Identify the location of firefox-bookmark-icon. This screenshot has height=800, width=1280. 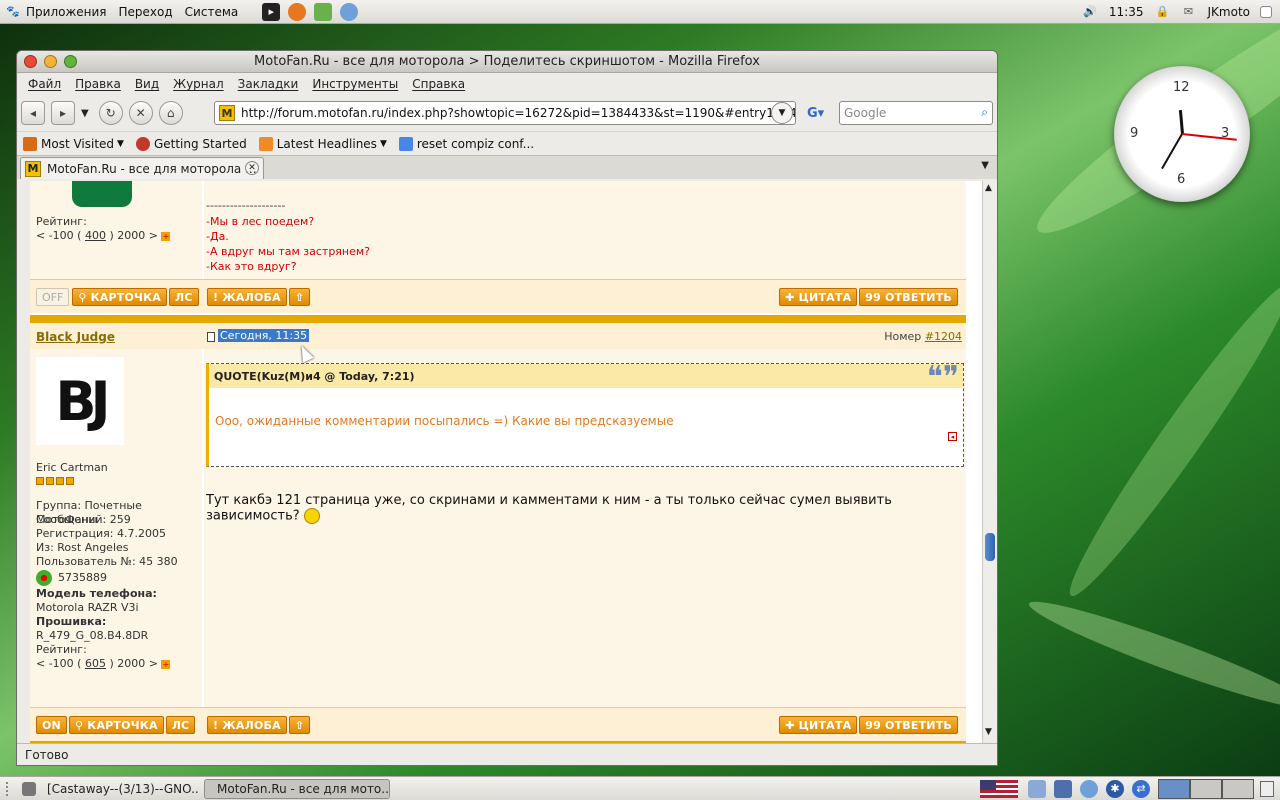
(142, 143).